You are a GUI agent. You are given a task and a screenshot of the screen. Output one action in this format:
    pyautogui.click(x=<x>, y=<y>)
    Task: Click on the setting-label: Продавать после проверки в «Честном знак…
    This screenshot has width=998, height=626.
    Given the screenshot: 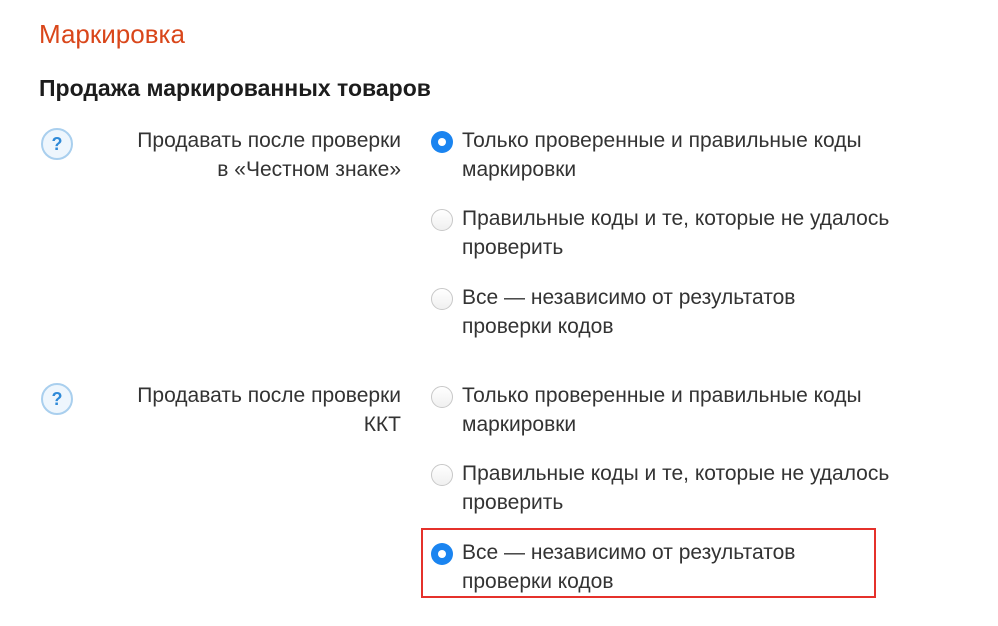 What is the action you would take?
    pyautogui.click(x=240, y=155)
    